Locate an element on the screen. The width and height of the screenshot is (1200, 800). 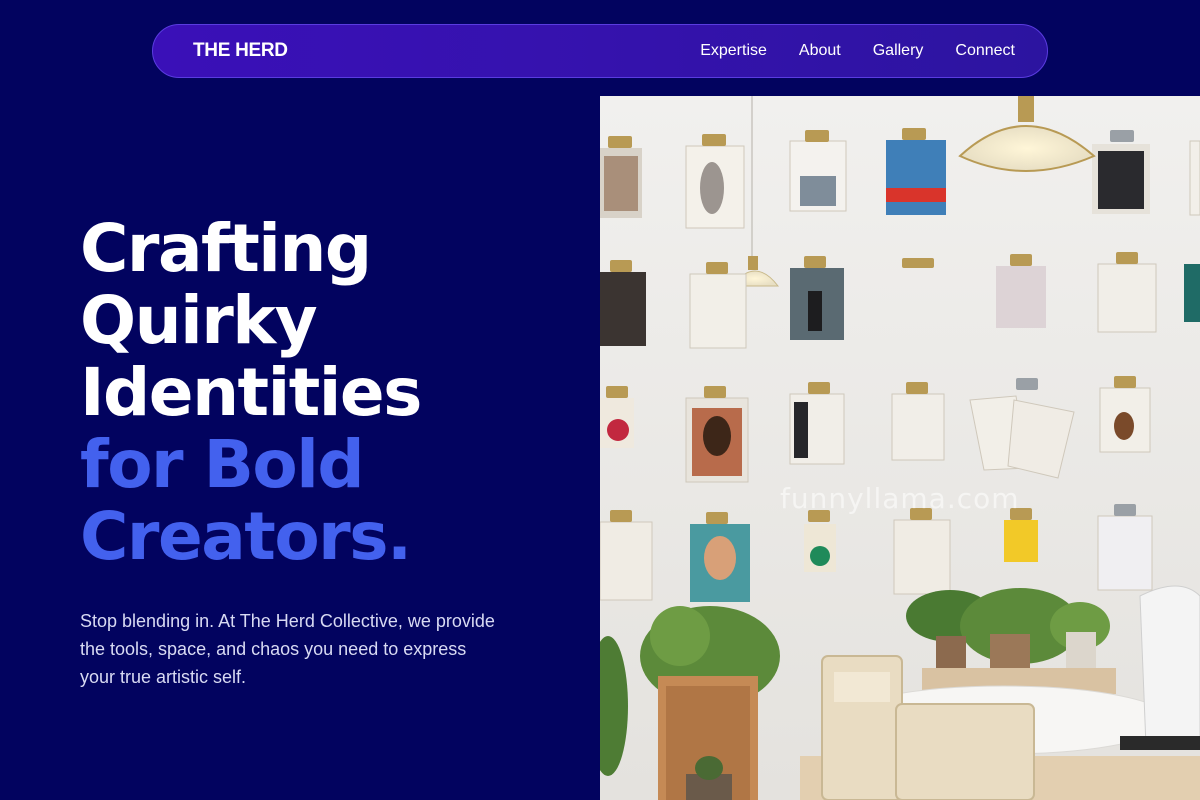
top-nav: THE HERD Expertise About Gallery Connect is located at coordinates (600, 51).